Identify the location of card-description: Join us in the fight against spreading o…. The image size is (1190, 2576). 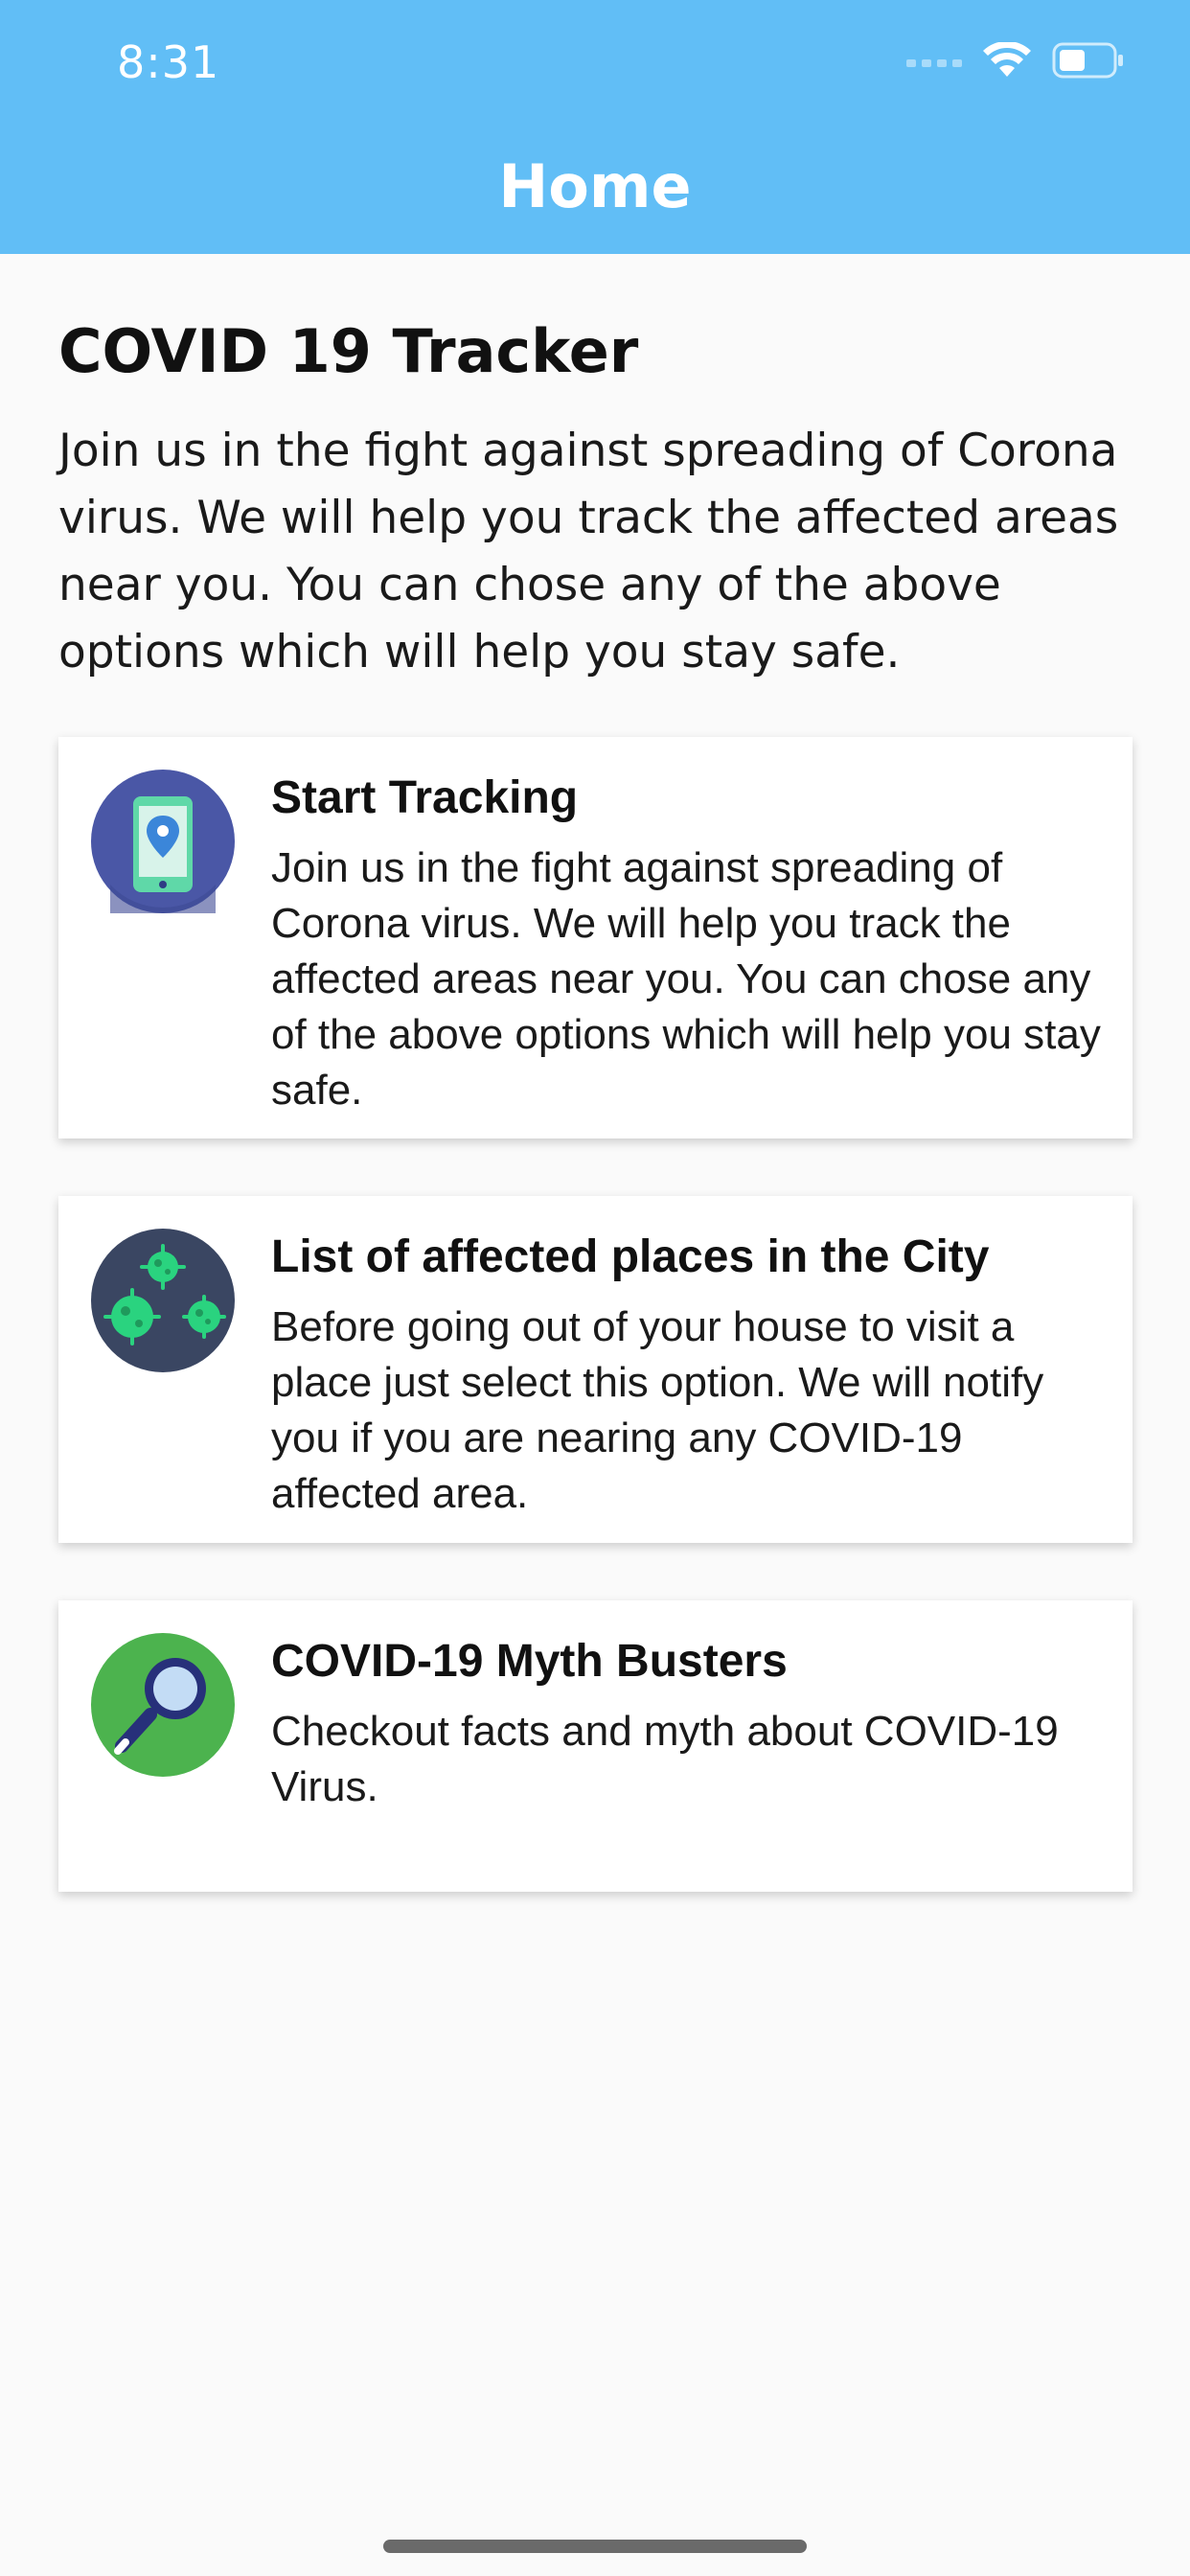
(686, 979).